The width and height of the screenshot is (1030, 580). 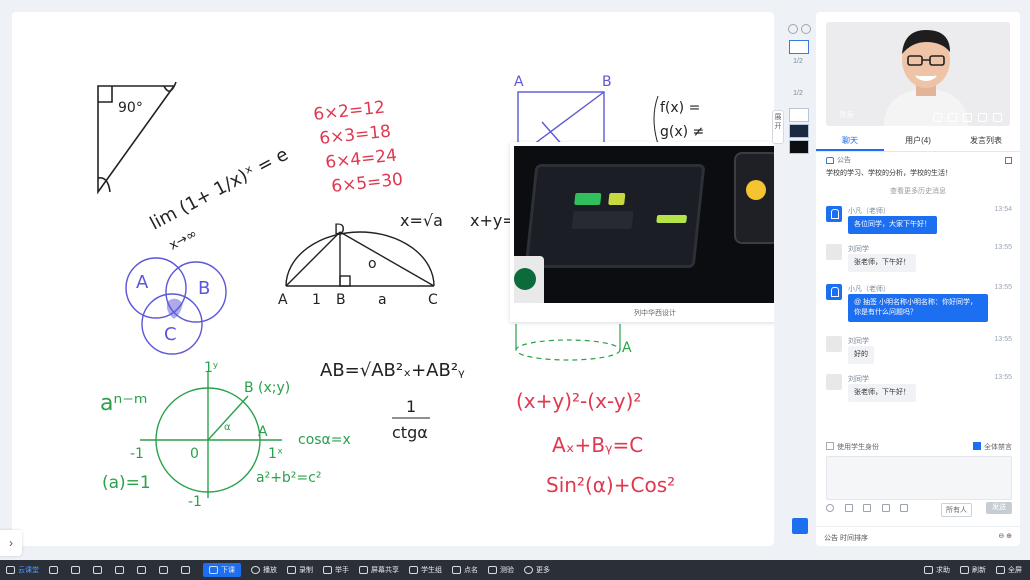 I want to click on student-identity-checkbox, so click(x=830, y=446).